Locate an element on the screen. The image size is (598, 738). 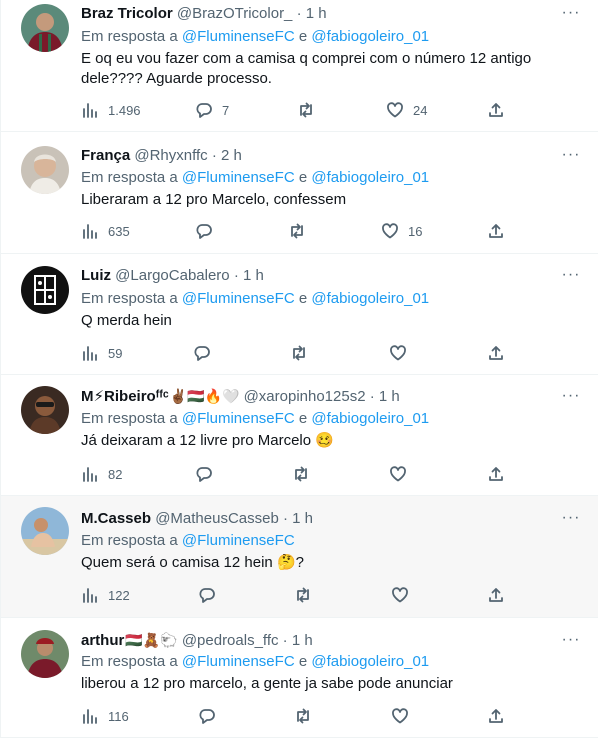
tweet-header: Braz Tricolor @BrazOTricolor_ · 1 h is located at coordinates (204, 13).